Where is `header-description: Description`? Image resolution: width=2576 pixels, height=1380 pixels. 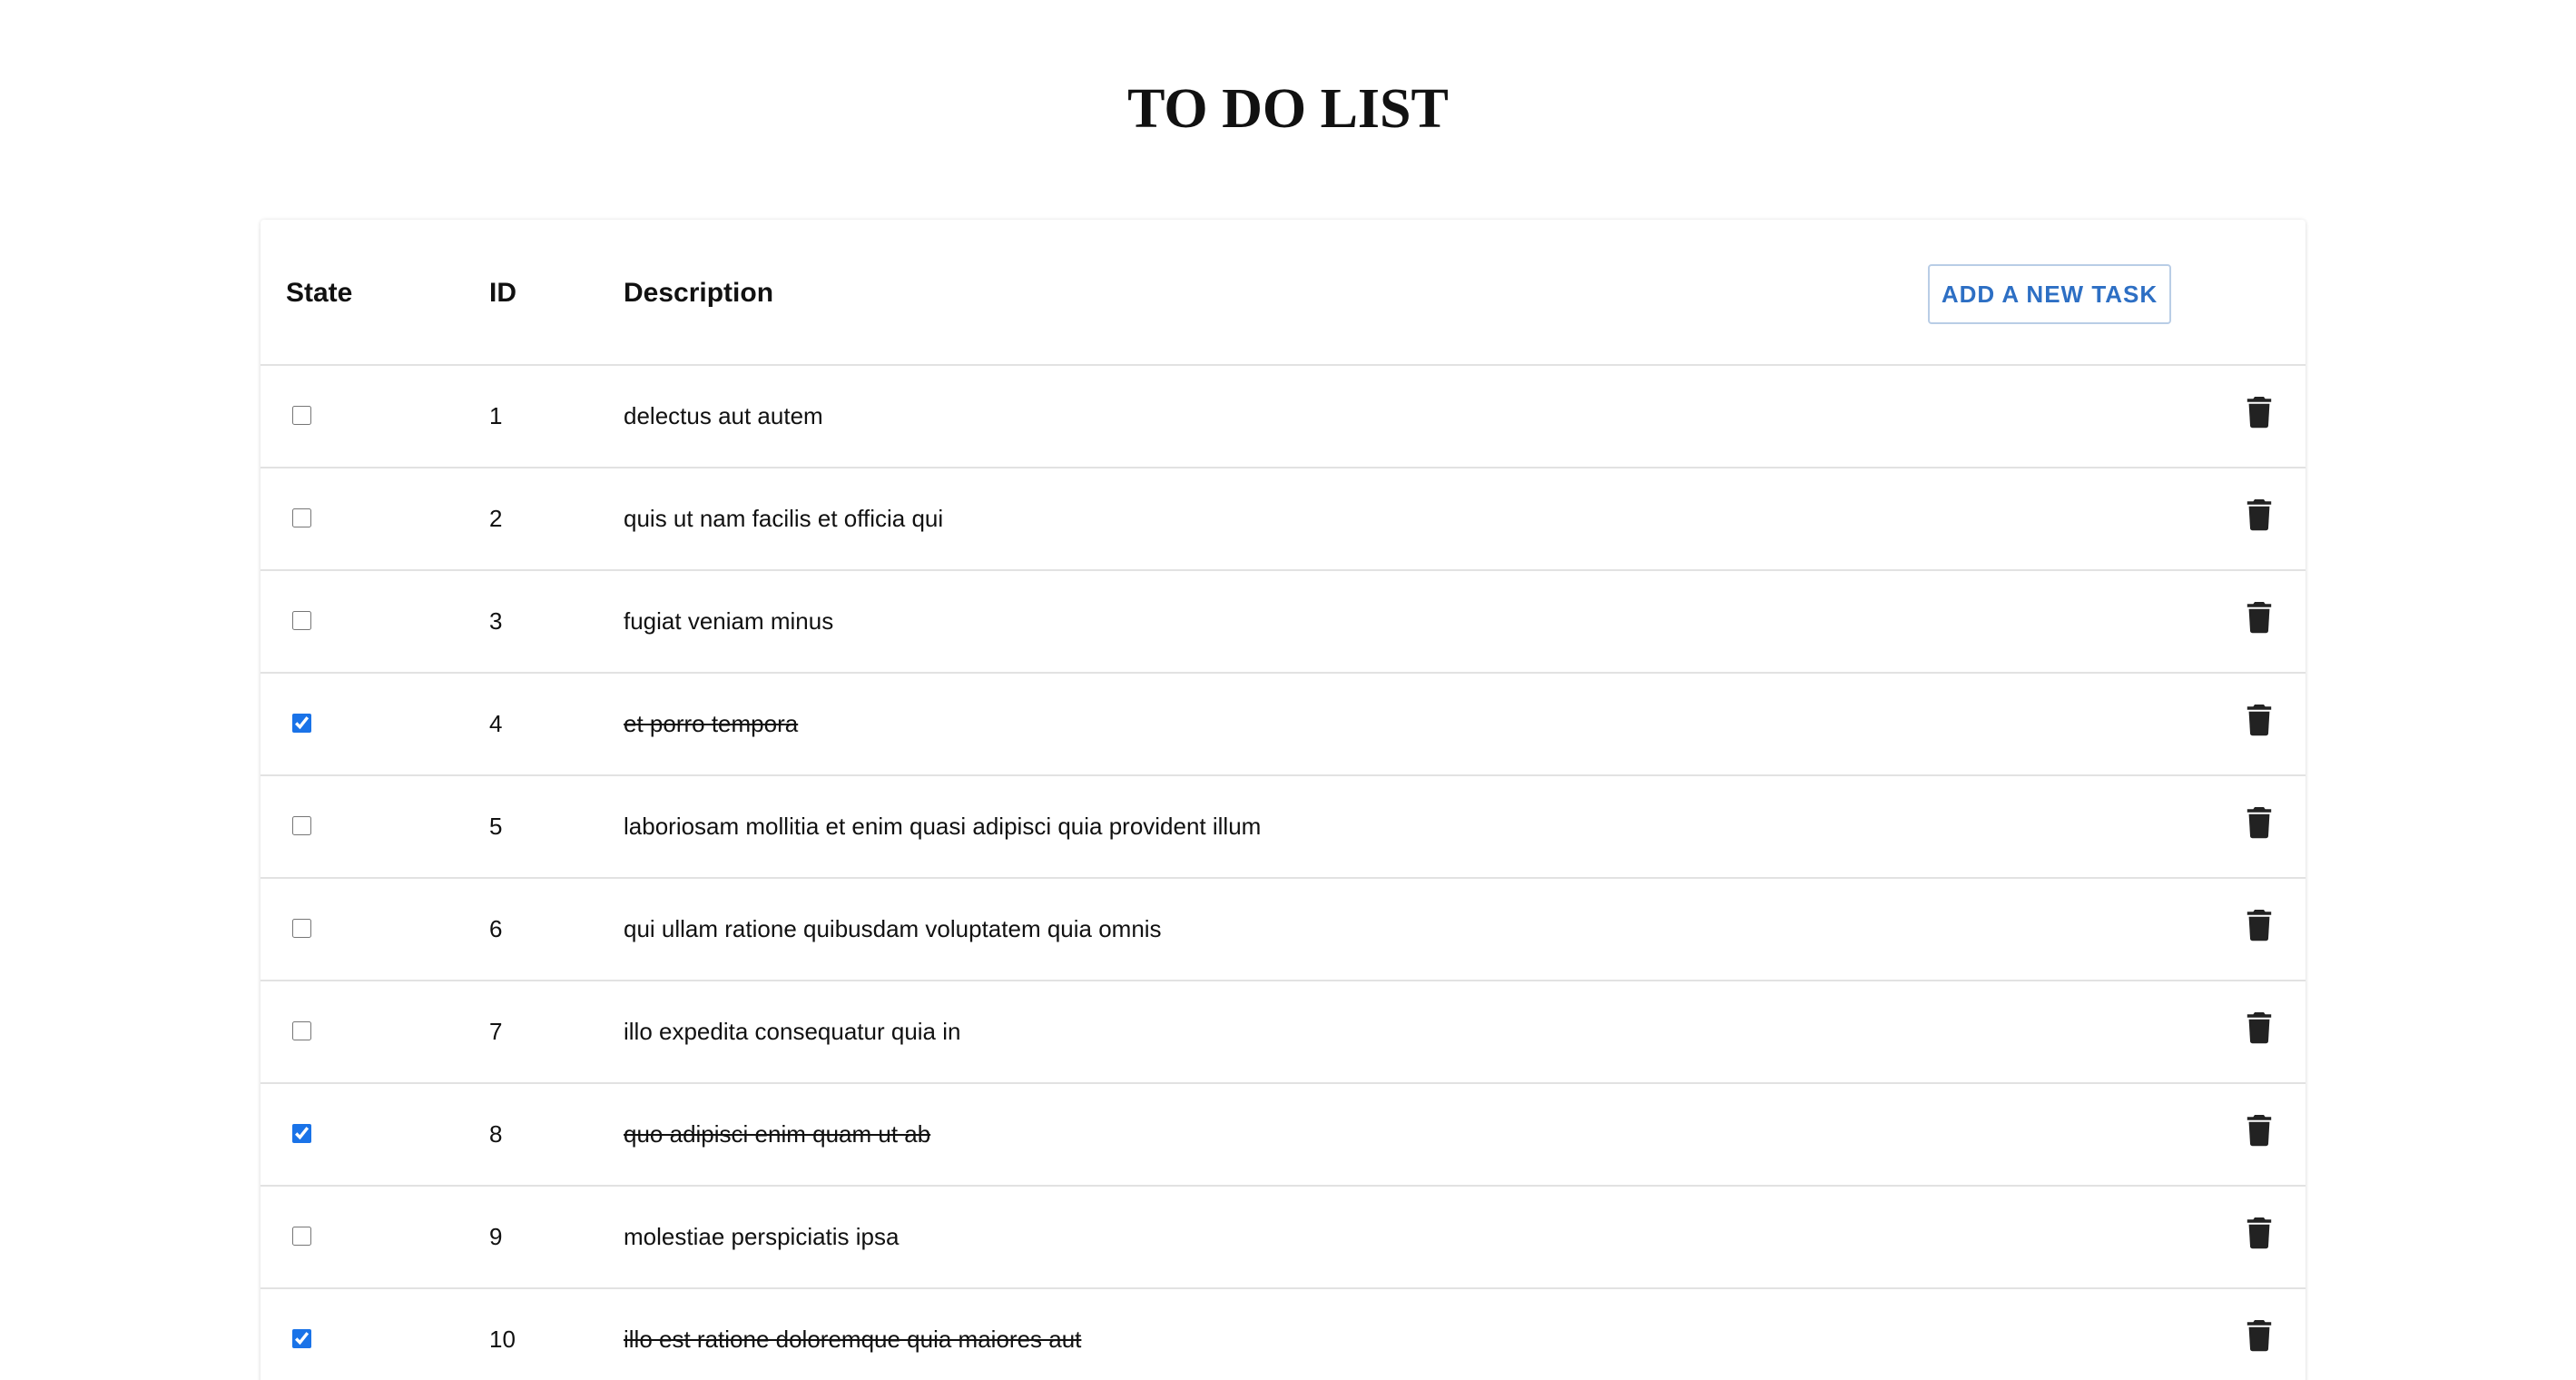
header-description: Description is located at coordinates (699, 293).